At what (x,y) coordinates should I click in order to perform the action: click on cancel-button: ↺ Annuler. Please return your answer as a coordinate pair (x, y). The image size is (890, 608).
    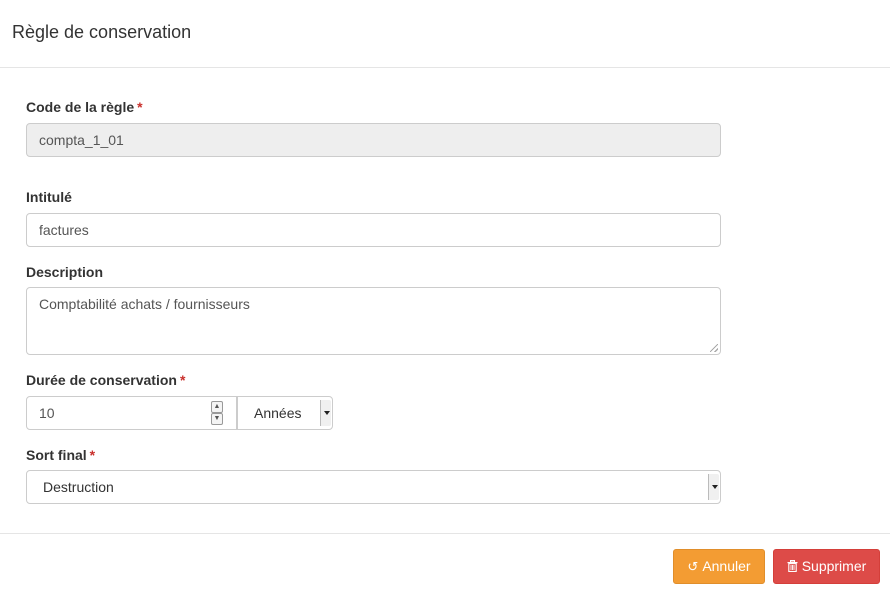
    Looking at the image, I should click on (719, 566).